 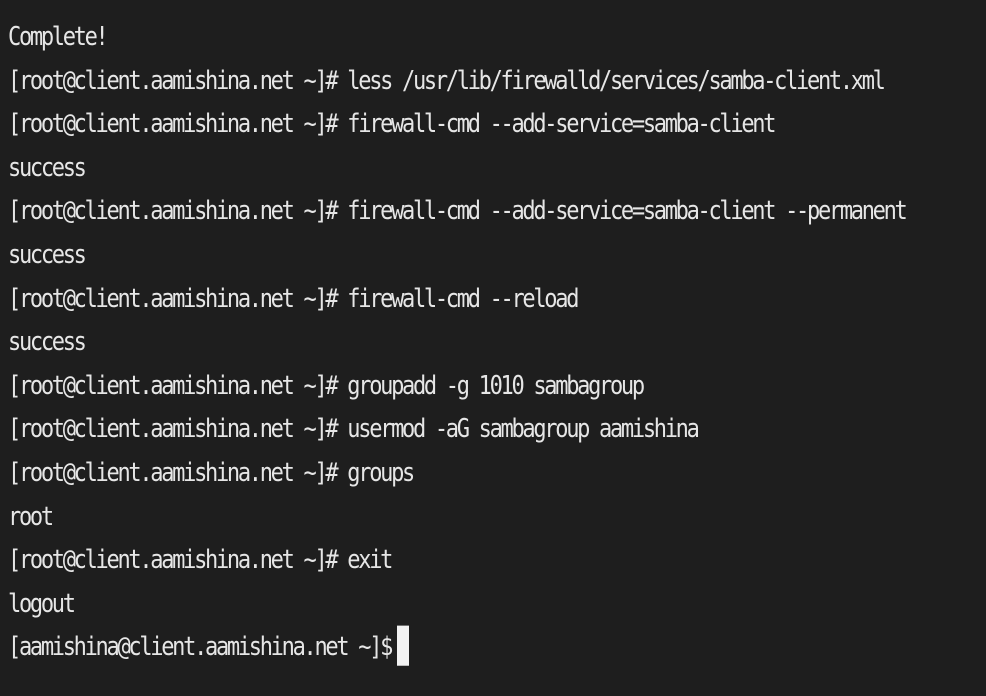 What do you see at coordinates (200, 648) in the screenshot?
I see `terminal-prompt: [aamishina@client.aamishina.net ~]$` at bounding box center [200, 648].